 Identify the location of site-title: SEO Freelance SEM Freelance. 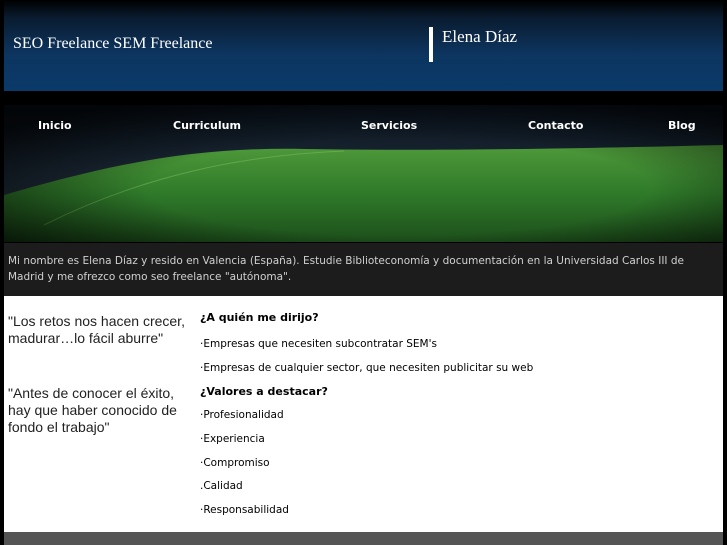
(112, 44).